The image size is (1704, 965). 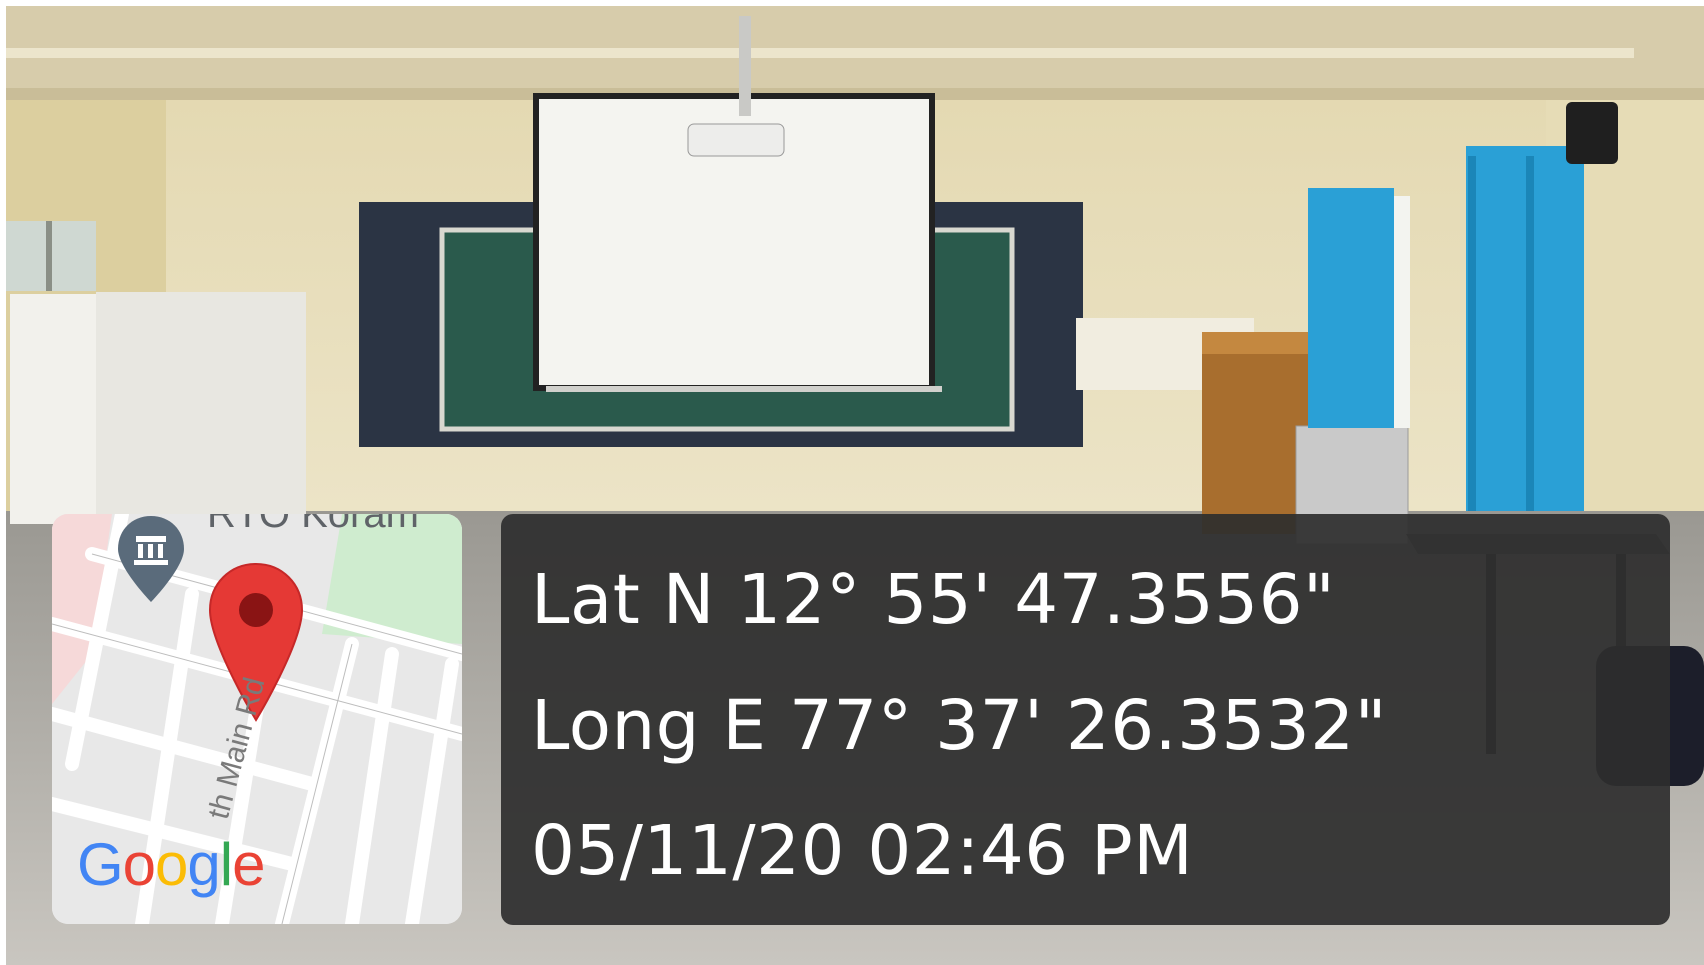 What do you see at coordinates (257, 719) in the screenshot?
I see `map-thumbnail: RTO Koram th Main Rd Google` at bounding box center [257, 719].